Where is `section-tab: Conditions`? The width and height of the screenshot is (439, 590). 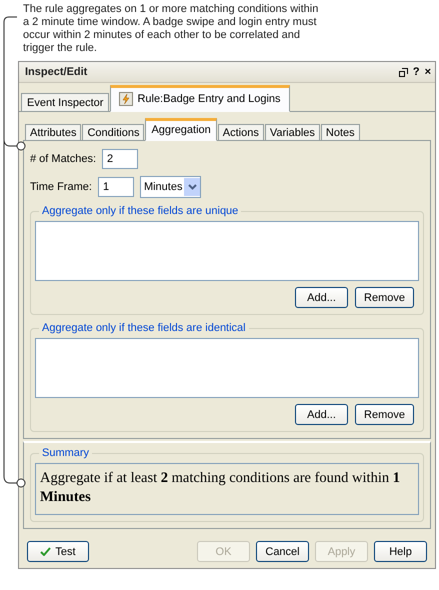
section-tab: Conditions is located at coordinates (113, 132).